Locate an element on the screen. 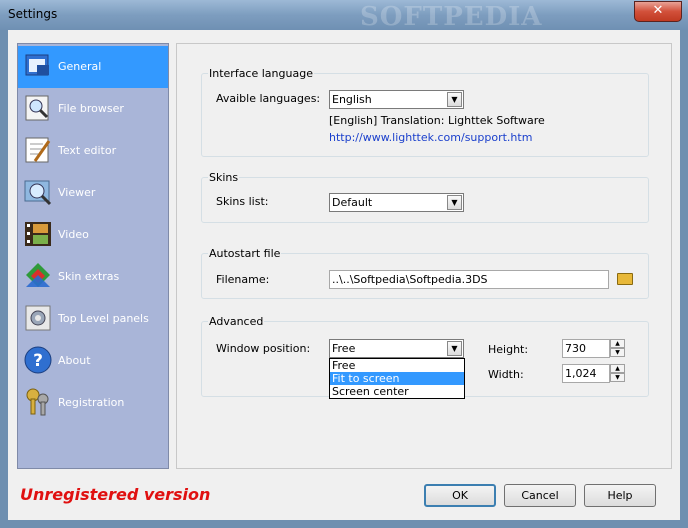 The width and height of the screenshot is (688, 528). file-browser-icon is located at coordinates (38, 108).